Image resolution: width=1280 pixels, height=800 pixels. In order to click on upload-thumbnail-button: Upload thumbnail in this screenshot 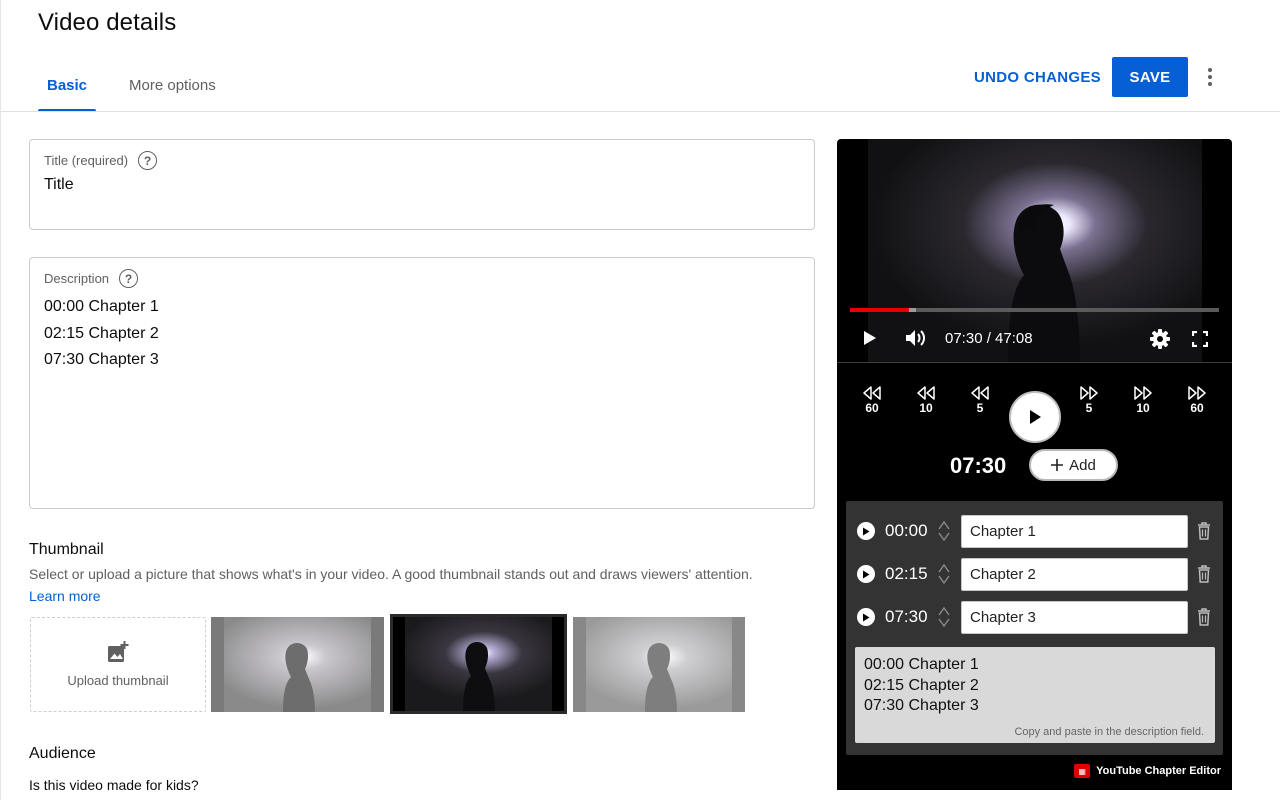, I will do `click(118, 664)`.